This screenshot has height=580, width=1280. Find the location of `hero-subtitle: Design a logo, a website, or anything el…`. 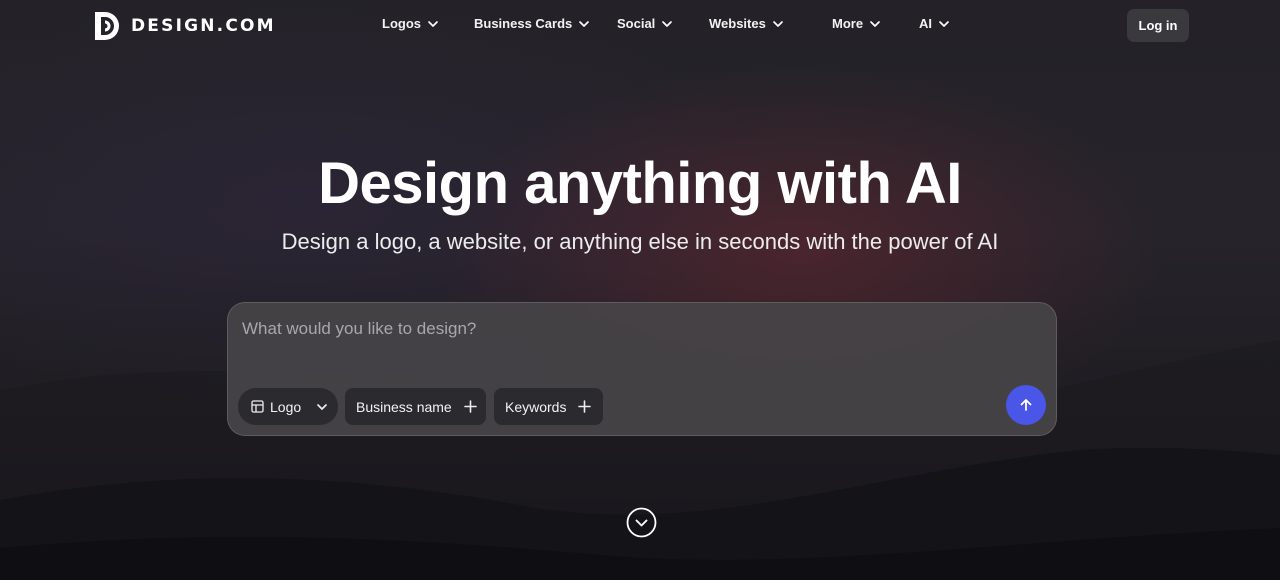

hero-subtitle: Design a logo, a website, or anything el… is located at coordinates (640, 241).